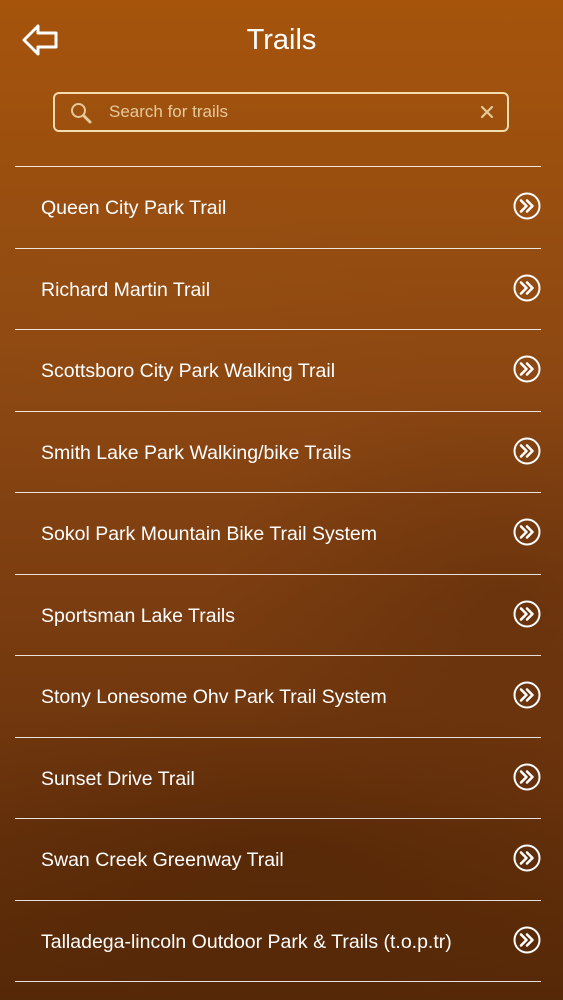 This screenshot has width=563, height=1000. Describe the element at coordinates (278, 778) in the screenshot. I see `trail-list-item: Sunset Drive Trail` at that location.